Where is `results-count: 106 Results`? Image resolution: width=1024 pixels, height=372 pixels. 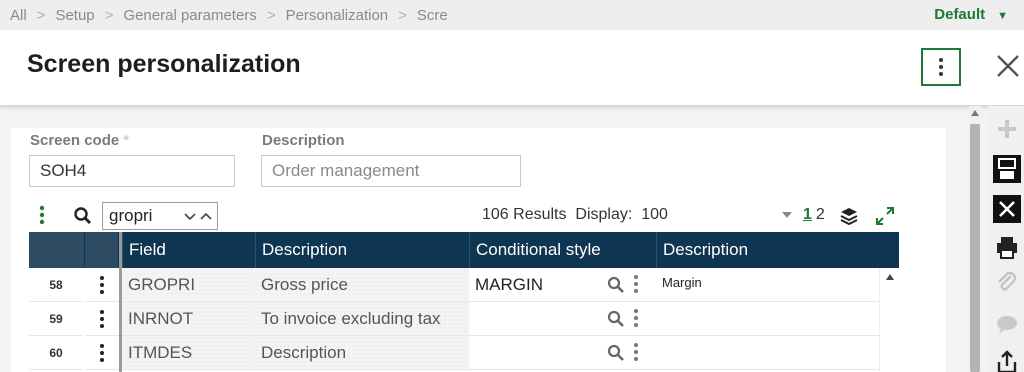 results-count: 106 Results is located at coordinates (524, 214).